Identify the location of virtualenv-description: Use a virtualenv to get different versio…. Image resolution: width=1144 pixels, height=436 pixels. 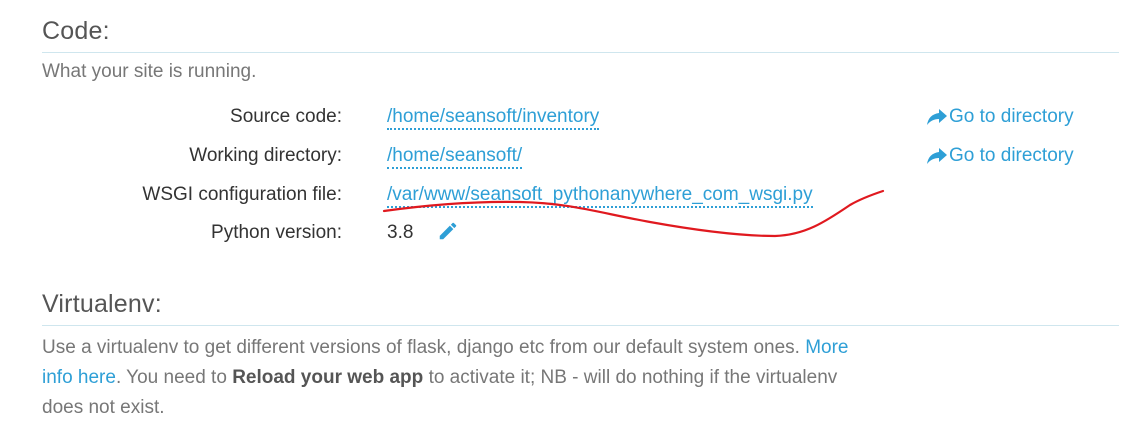
(457, 378).